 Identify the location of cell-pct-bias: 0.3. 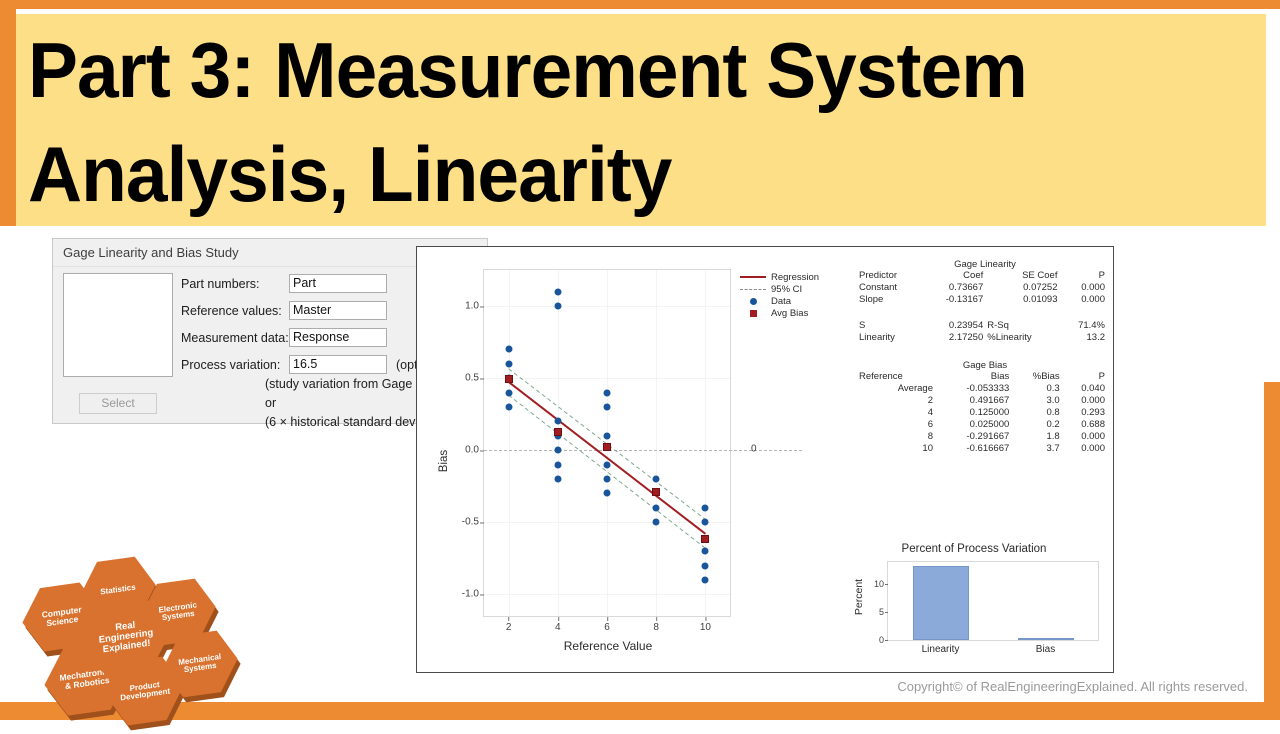
(1053, 388).